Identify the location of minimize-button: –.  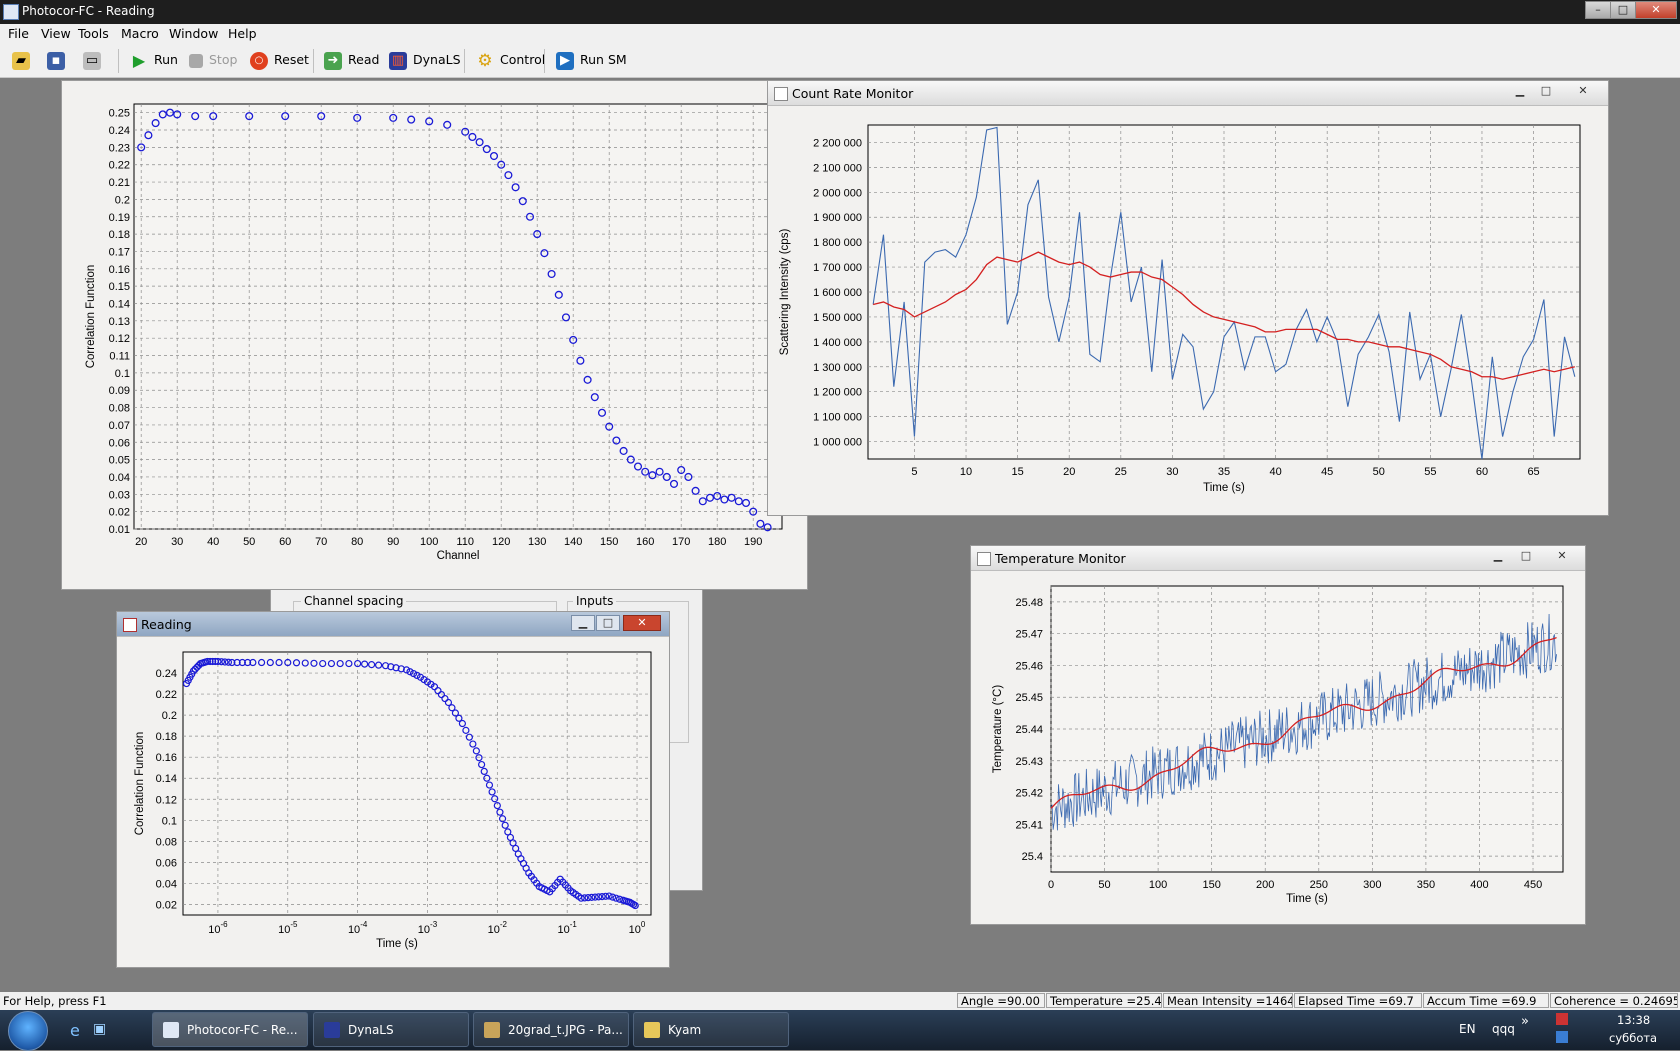
(1598, 10).